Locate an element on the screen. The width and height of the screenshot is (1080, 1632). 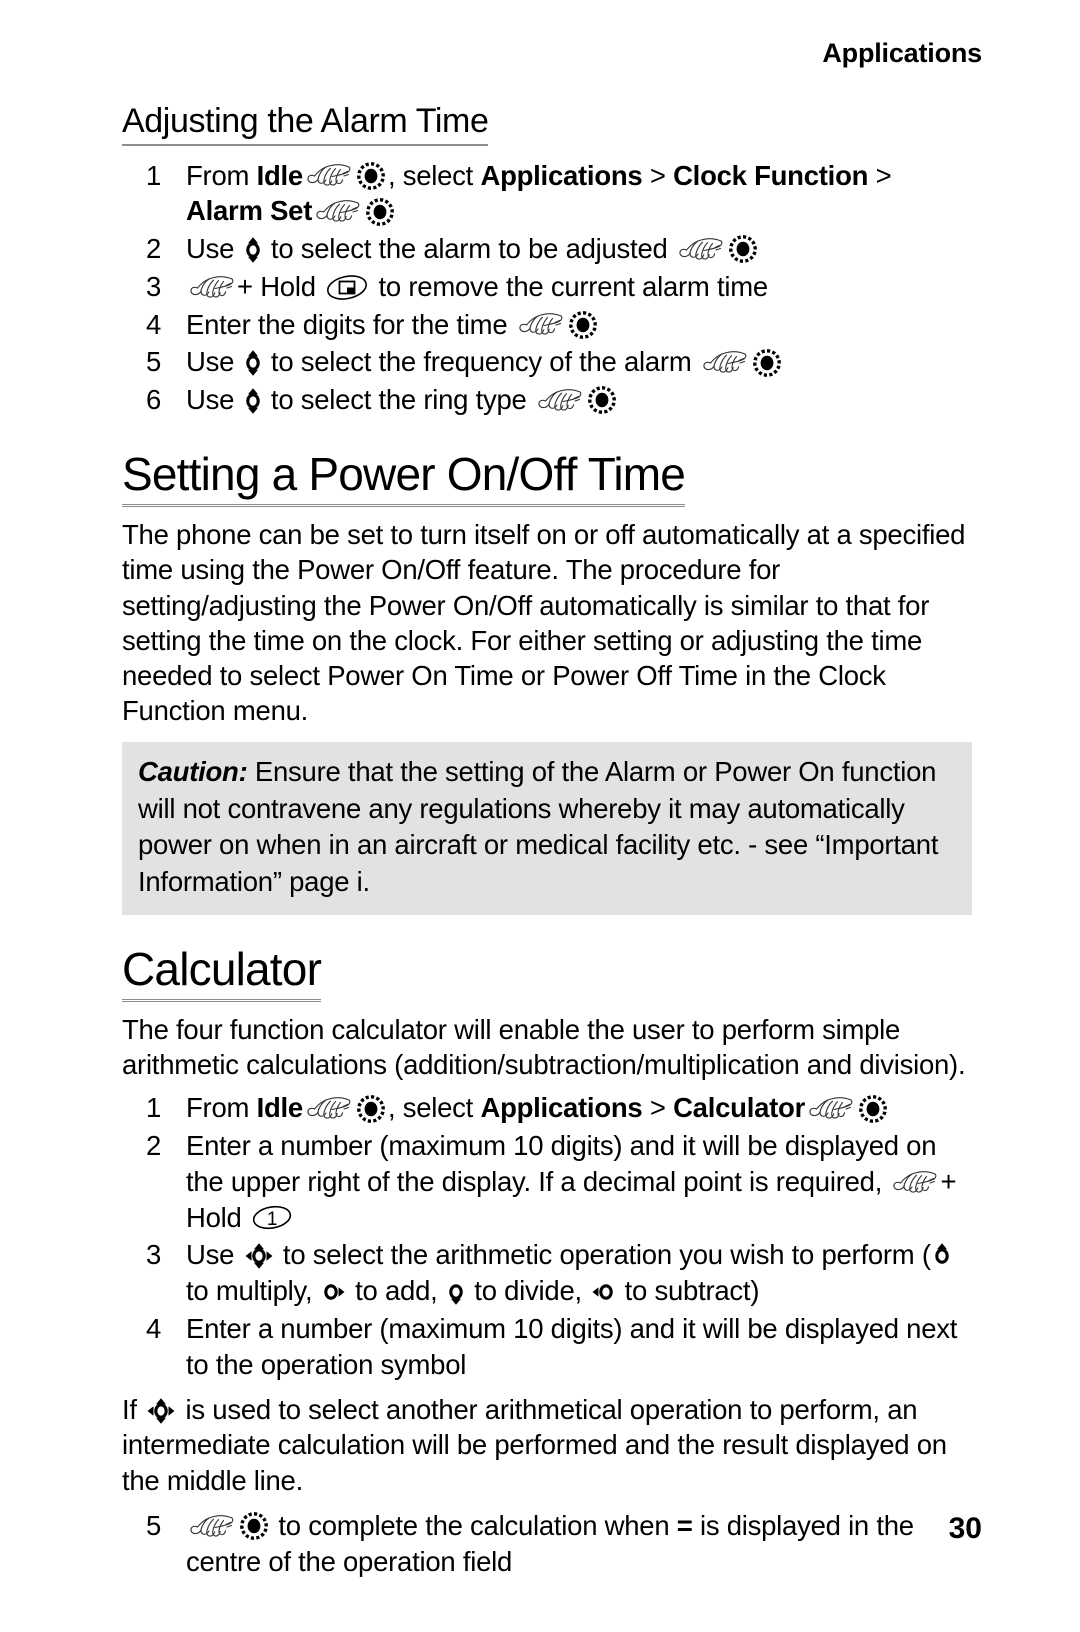
heading-setting-a-power-on-off-time: Setting a Power On/Off Time is located at coordinates (404, 479).